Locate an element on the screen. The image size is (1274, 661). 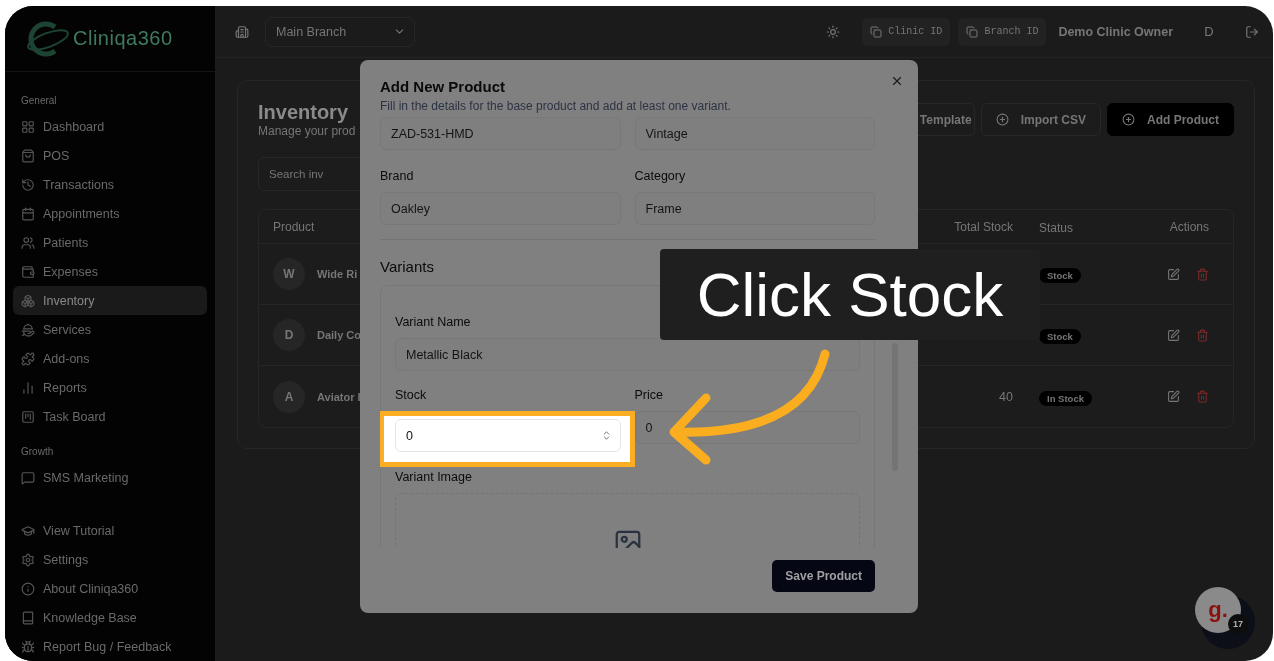
nav-item: About Cliniqa360 is located at coordinates (110, 588).